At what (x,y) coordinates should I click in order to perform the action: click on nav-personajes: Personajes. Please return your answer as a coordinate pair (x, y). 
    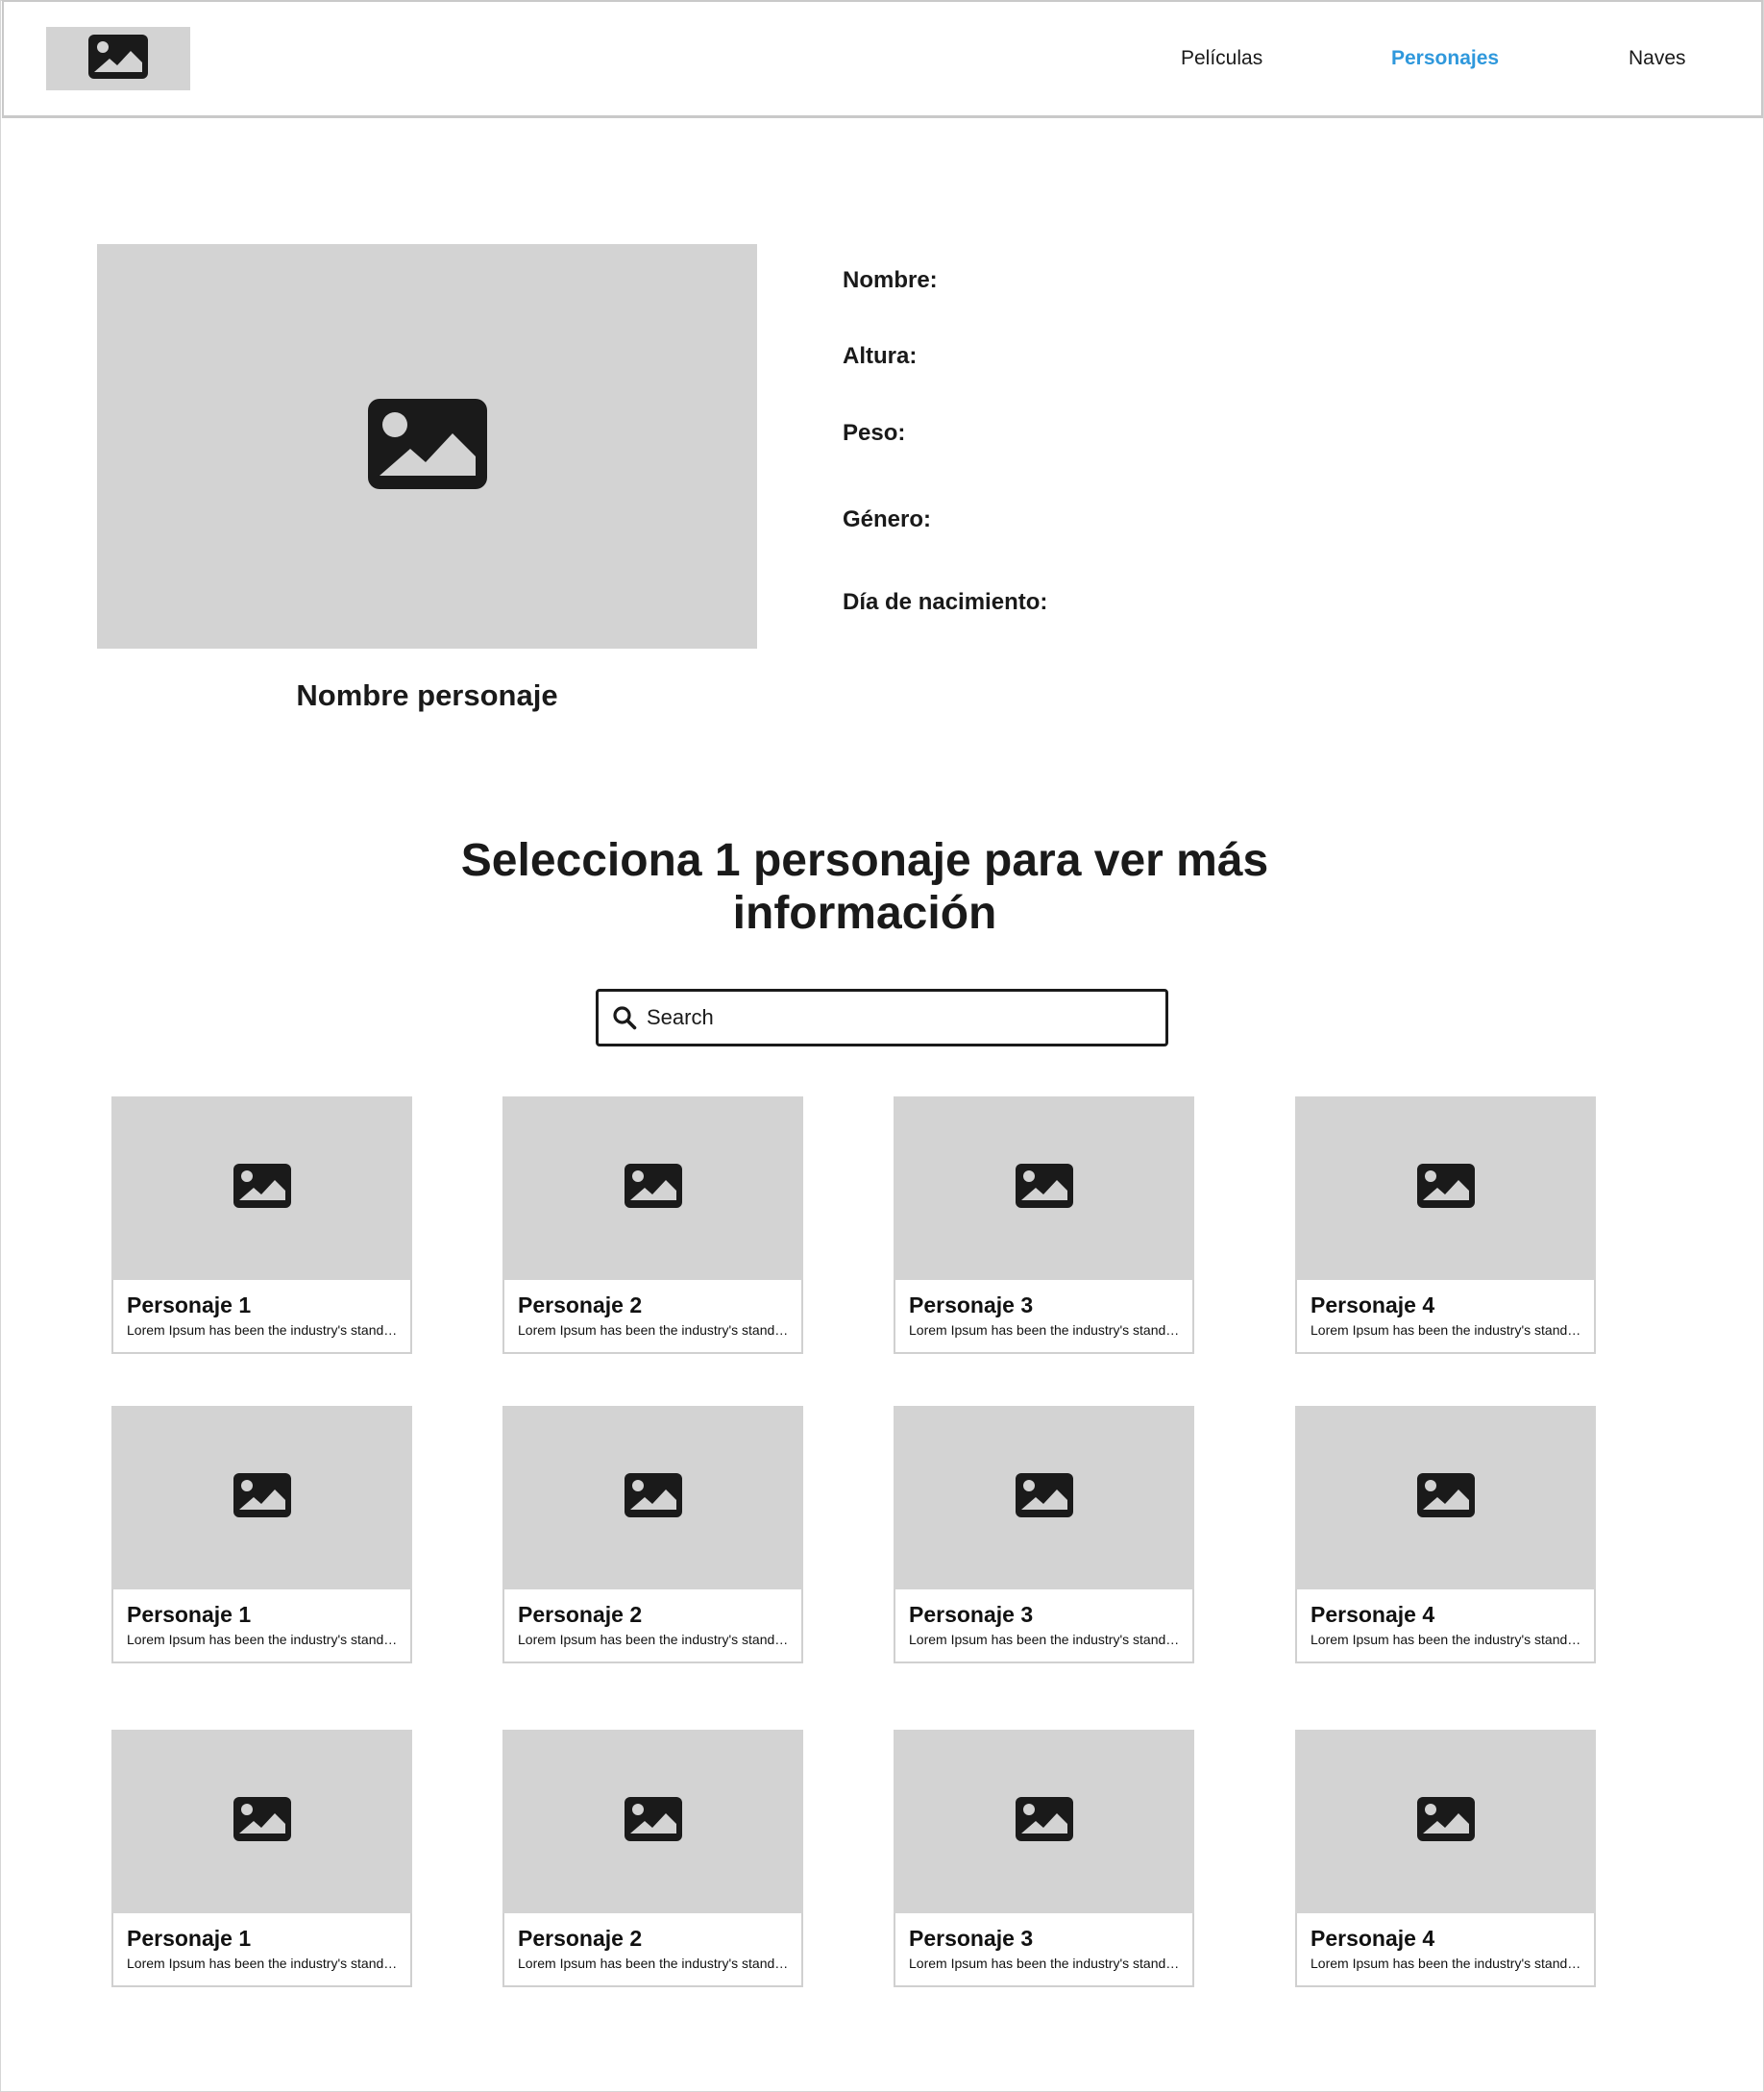
    Looking at the image, I should click on (1445, 59).